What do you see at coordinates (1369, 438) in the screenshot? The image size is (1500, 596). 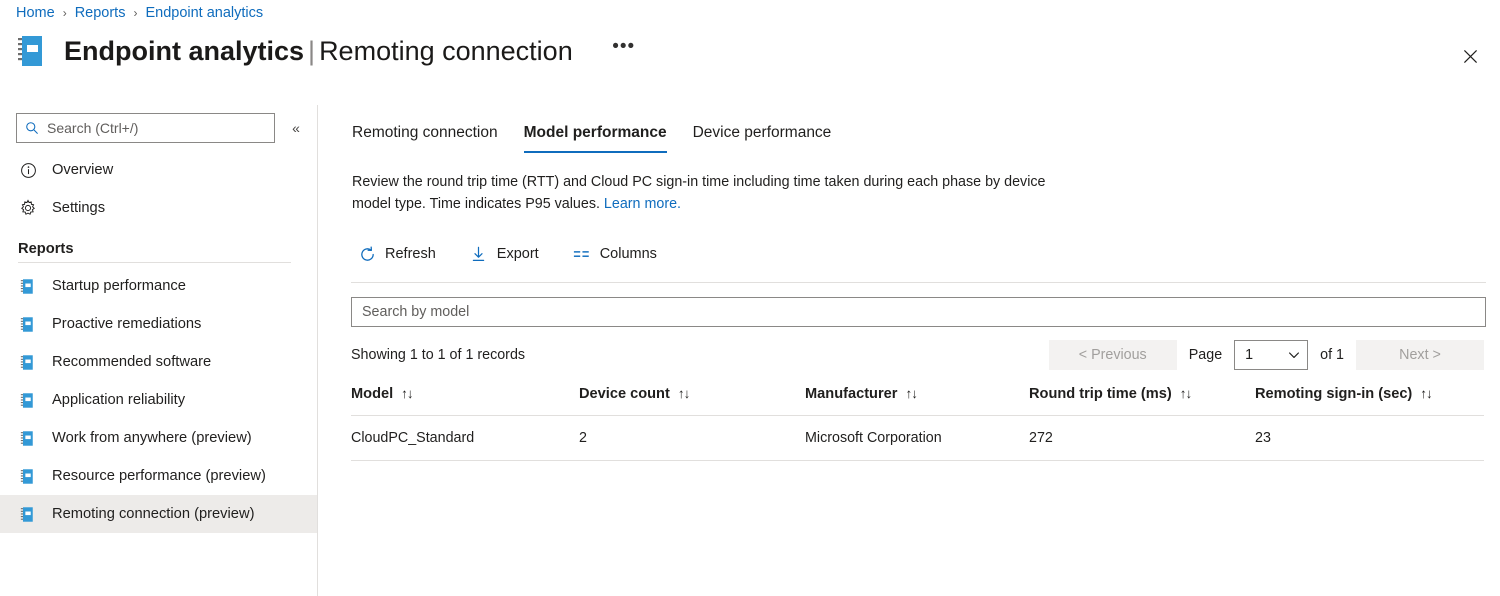 I see `cell-remoting-signin: 23` at bounding box center [1369, 438].